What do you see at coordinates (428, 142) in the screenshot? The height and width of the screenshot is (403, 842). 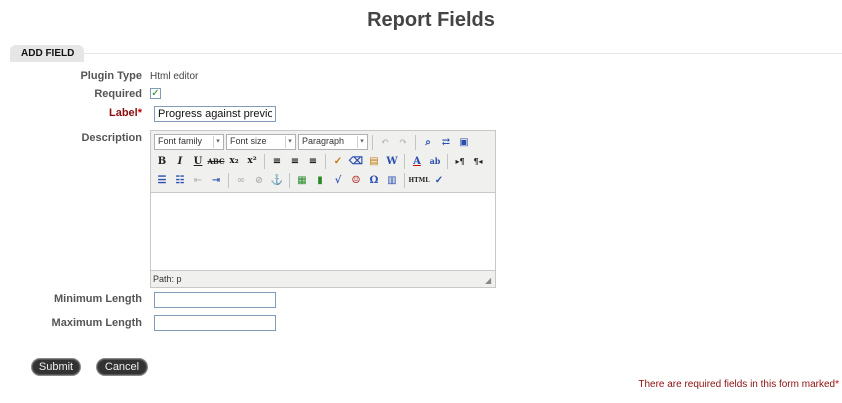 I see `find-icon: ⌕` at bounding box center [428, 142].